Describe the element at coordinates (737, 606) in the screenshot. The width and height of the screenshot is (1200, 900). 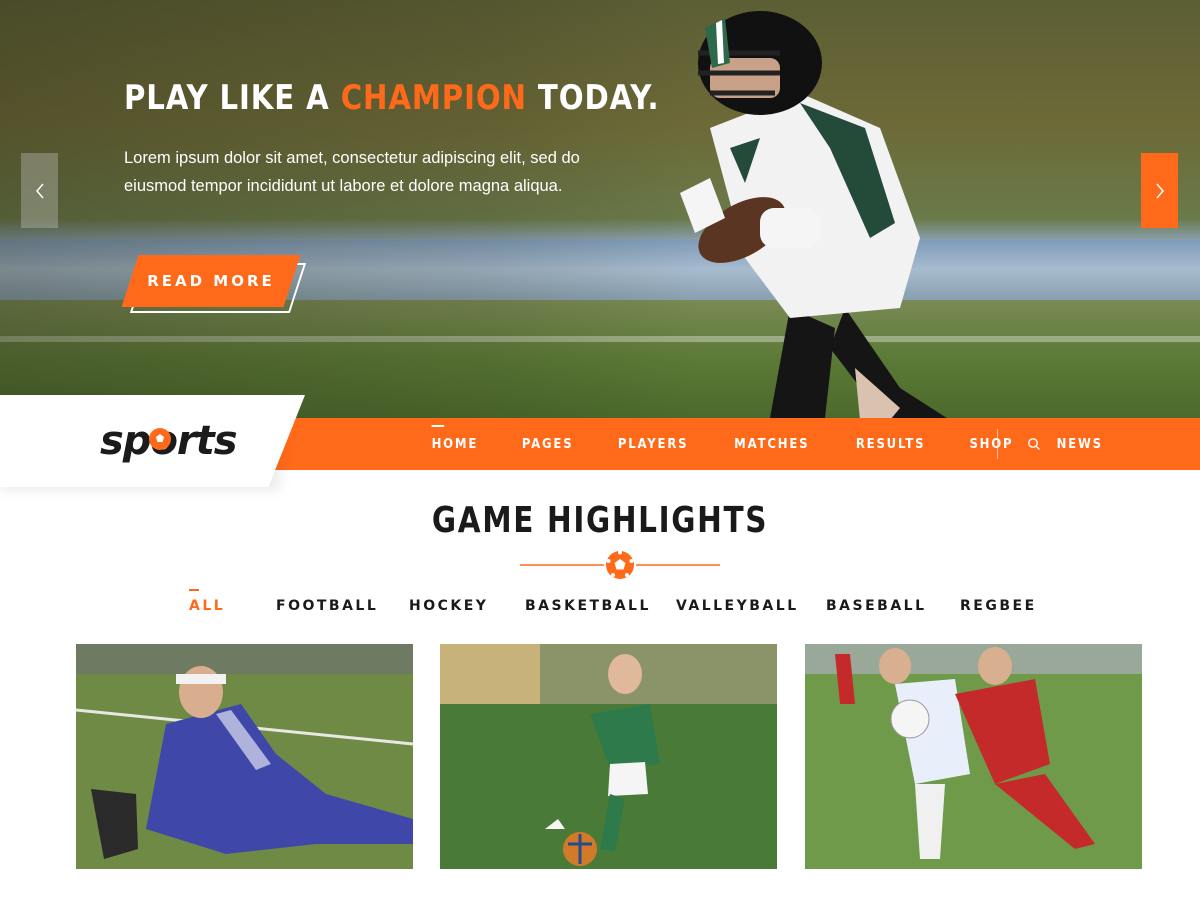
I see `filter-valleyball: VALLEYBALL` at that location.